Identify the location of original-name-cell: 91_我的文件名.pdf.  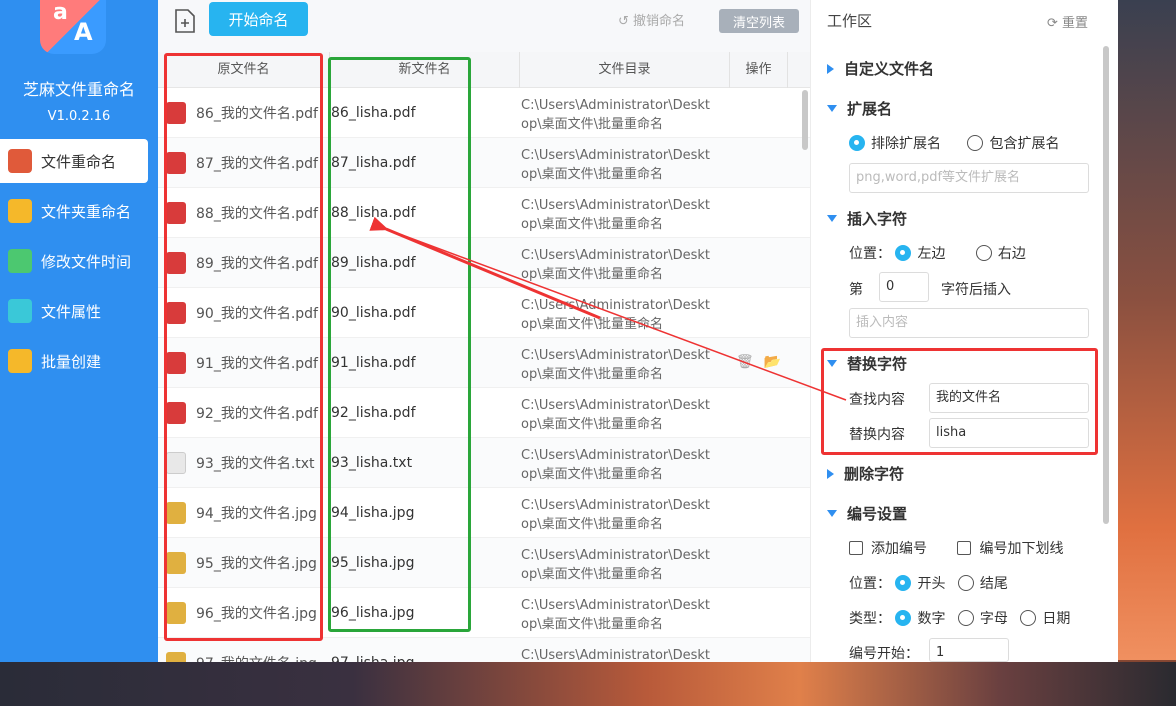
(244, 363).